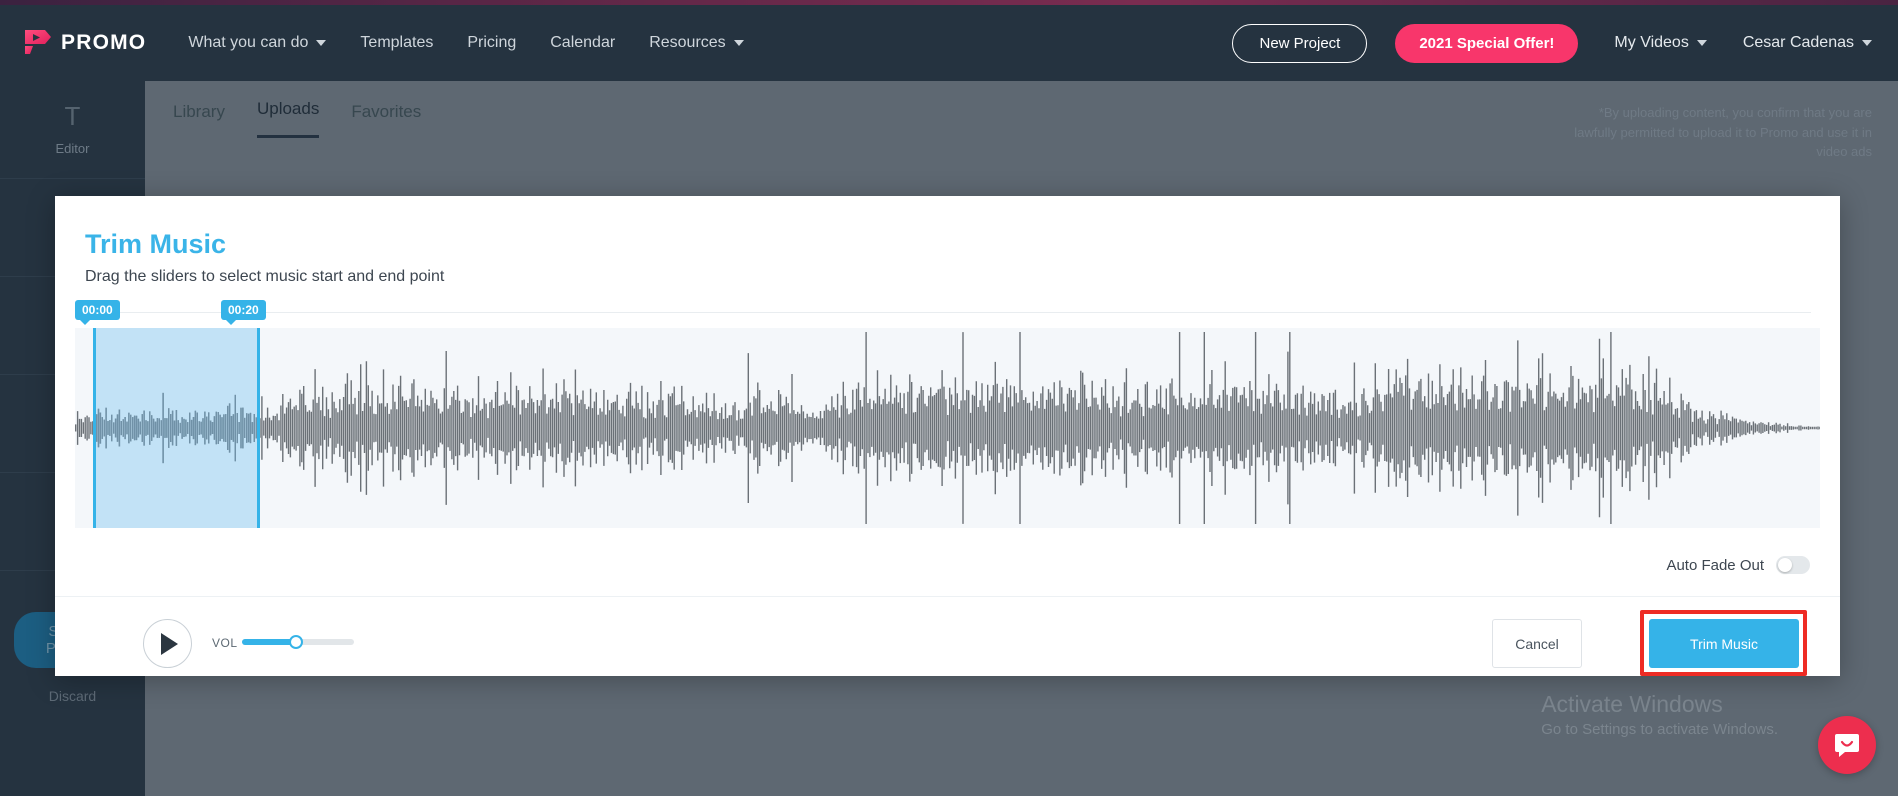  What do you see at coordinates (176, 428) in the screenshot?
I see `trim-selection-region` at bounding box center [176, 428].